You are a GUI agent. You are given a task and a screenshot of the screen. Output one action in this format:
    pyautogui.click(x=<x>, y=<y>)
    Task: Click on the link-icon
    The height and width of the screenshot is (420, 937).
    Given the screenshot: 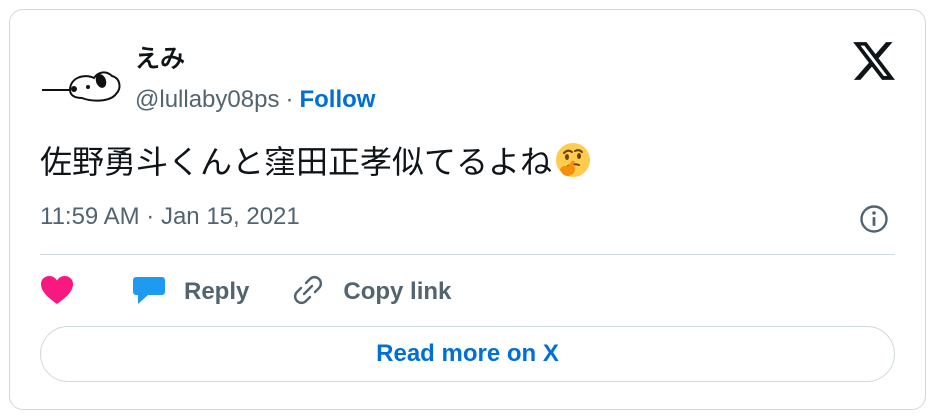 What is the action you would take?
    pyautogui.click(x=308, y=292)
    